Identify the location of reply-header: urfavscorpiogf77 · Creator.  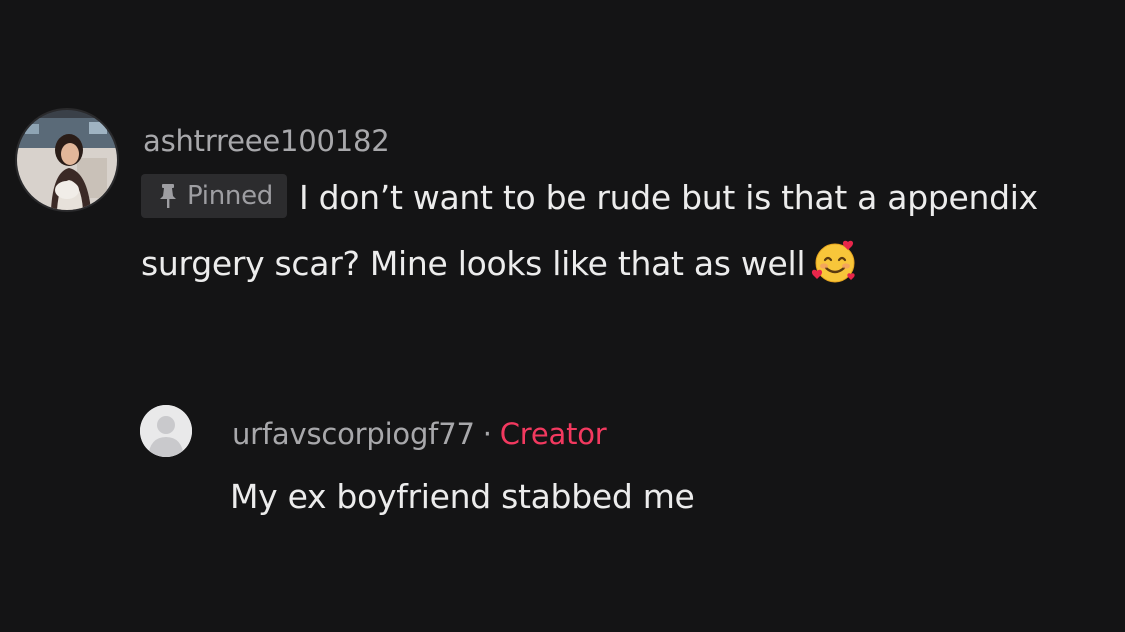
(419, 434).